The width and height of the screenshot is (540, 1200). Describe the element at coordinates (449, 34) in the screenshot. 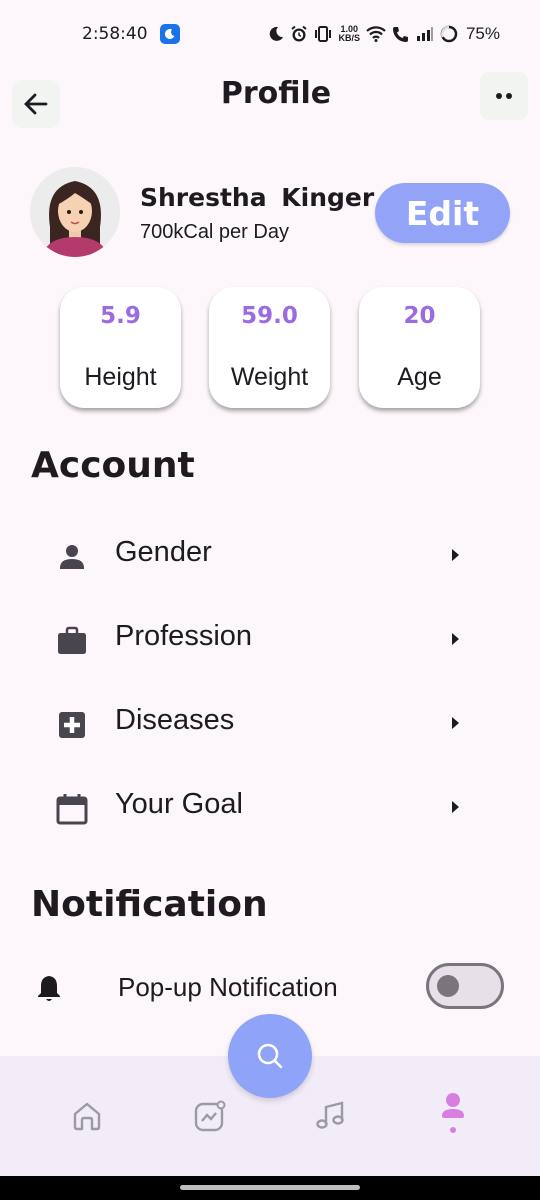

I see `battery-icon` at that location.